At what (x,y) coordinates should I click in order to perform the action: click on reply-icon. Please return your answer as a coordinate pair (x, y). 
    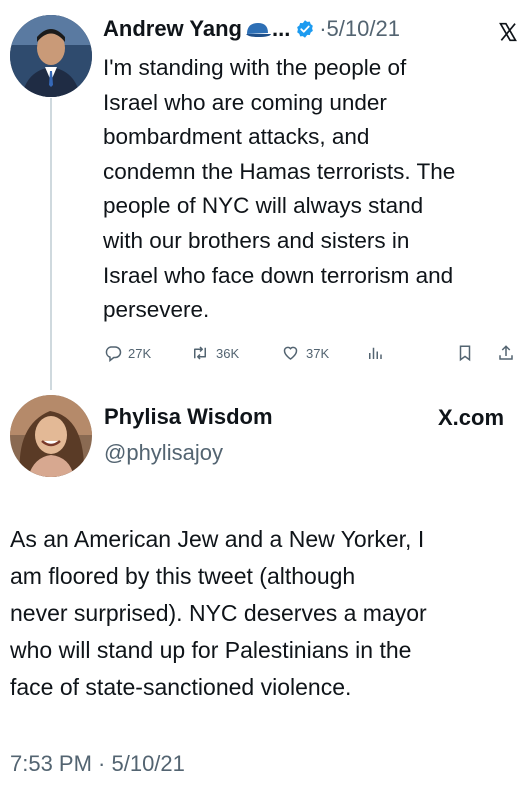
    Looking at the image, I should click on (113, 353).